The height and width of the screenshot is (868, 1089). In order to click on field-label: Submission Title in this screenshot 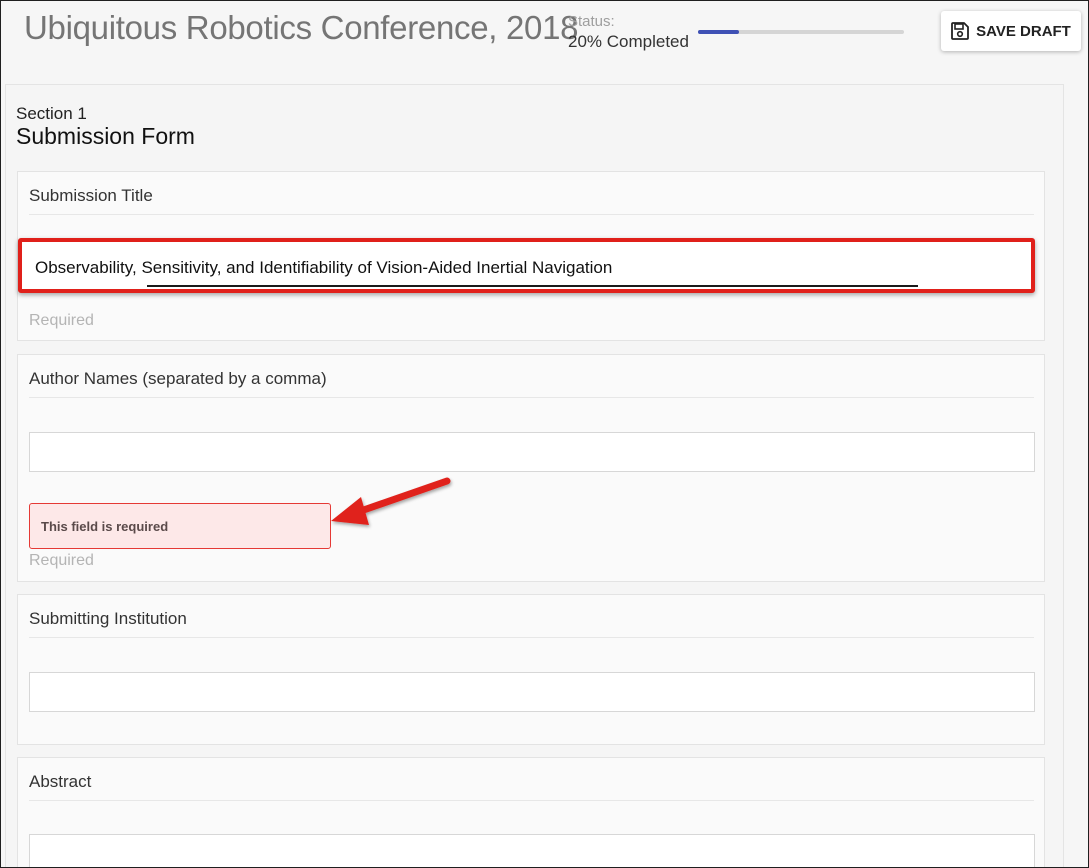, I will do `click(91, 195)`.